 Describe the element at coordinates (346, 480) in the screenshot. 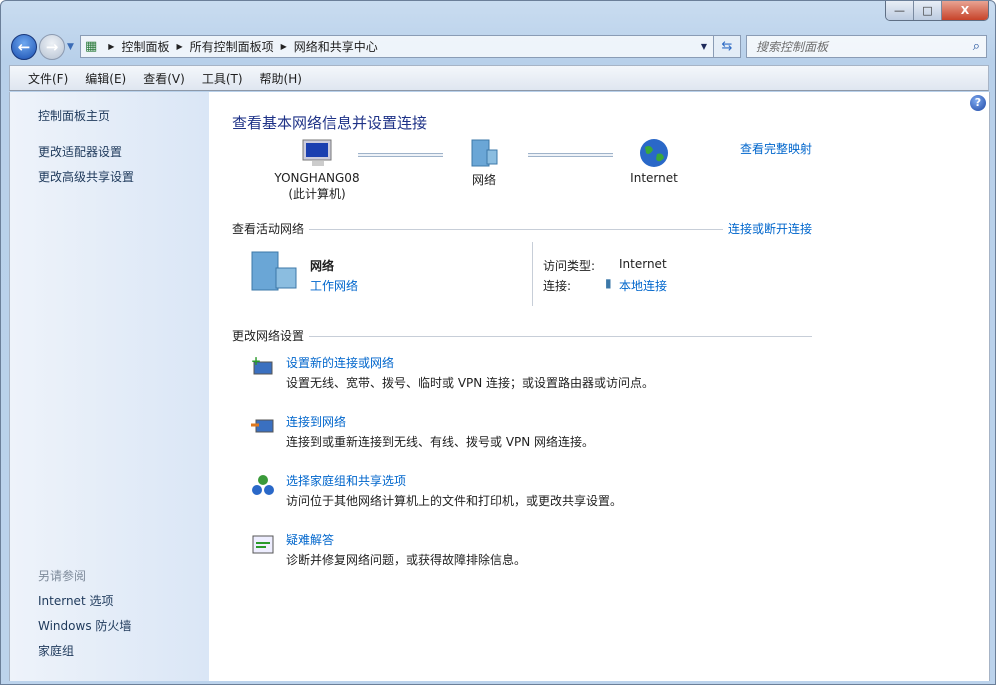

I see `homegroup-link: 选择家庭组和共享选项` at that location.